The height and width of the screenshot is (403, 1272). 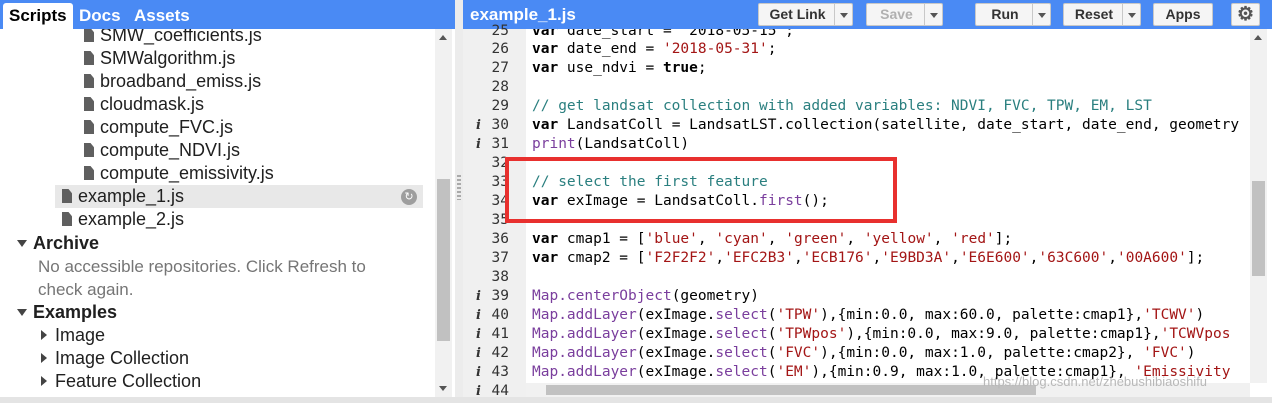 I want to click on editor-scrollbar, so click(x=1258, y=206).